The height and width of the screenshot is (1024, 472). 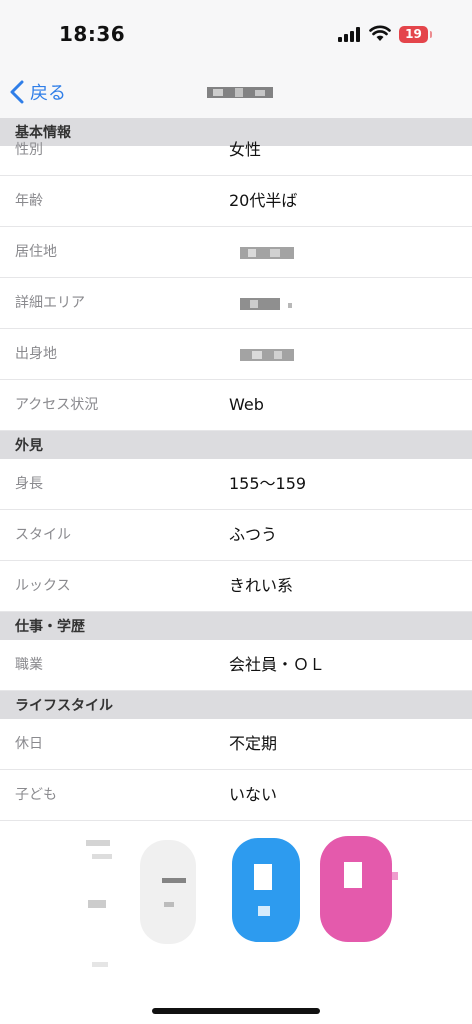 I want to click on list-item-occupation: 職業 会社員・ＯＬ, so click(x=236, y=665).